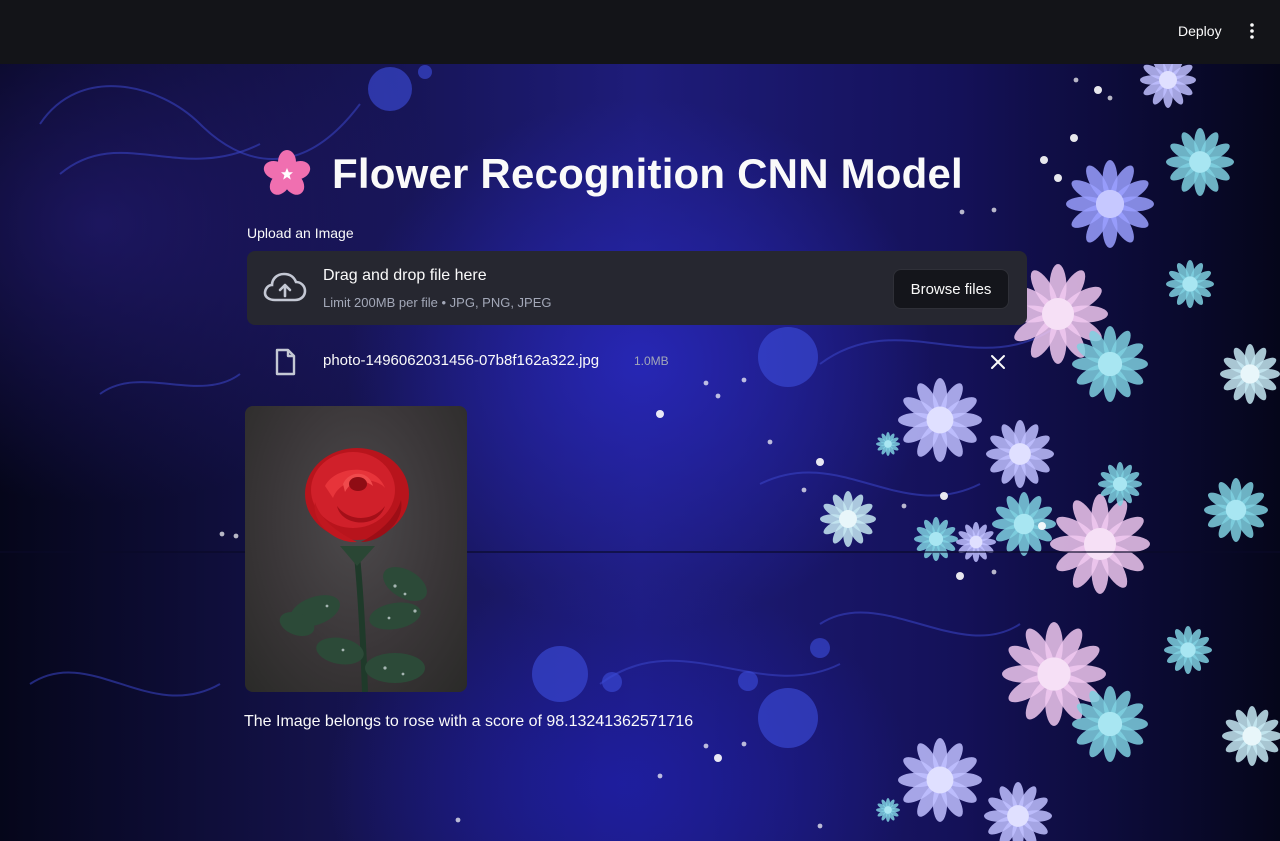  I want to click on browse-files-button: Browse files, so click(951, 289).